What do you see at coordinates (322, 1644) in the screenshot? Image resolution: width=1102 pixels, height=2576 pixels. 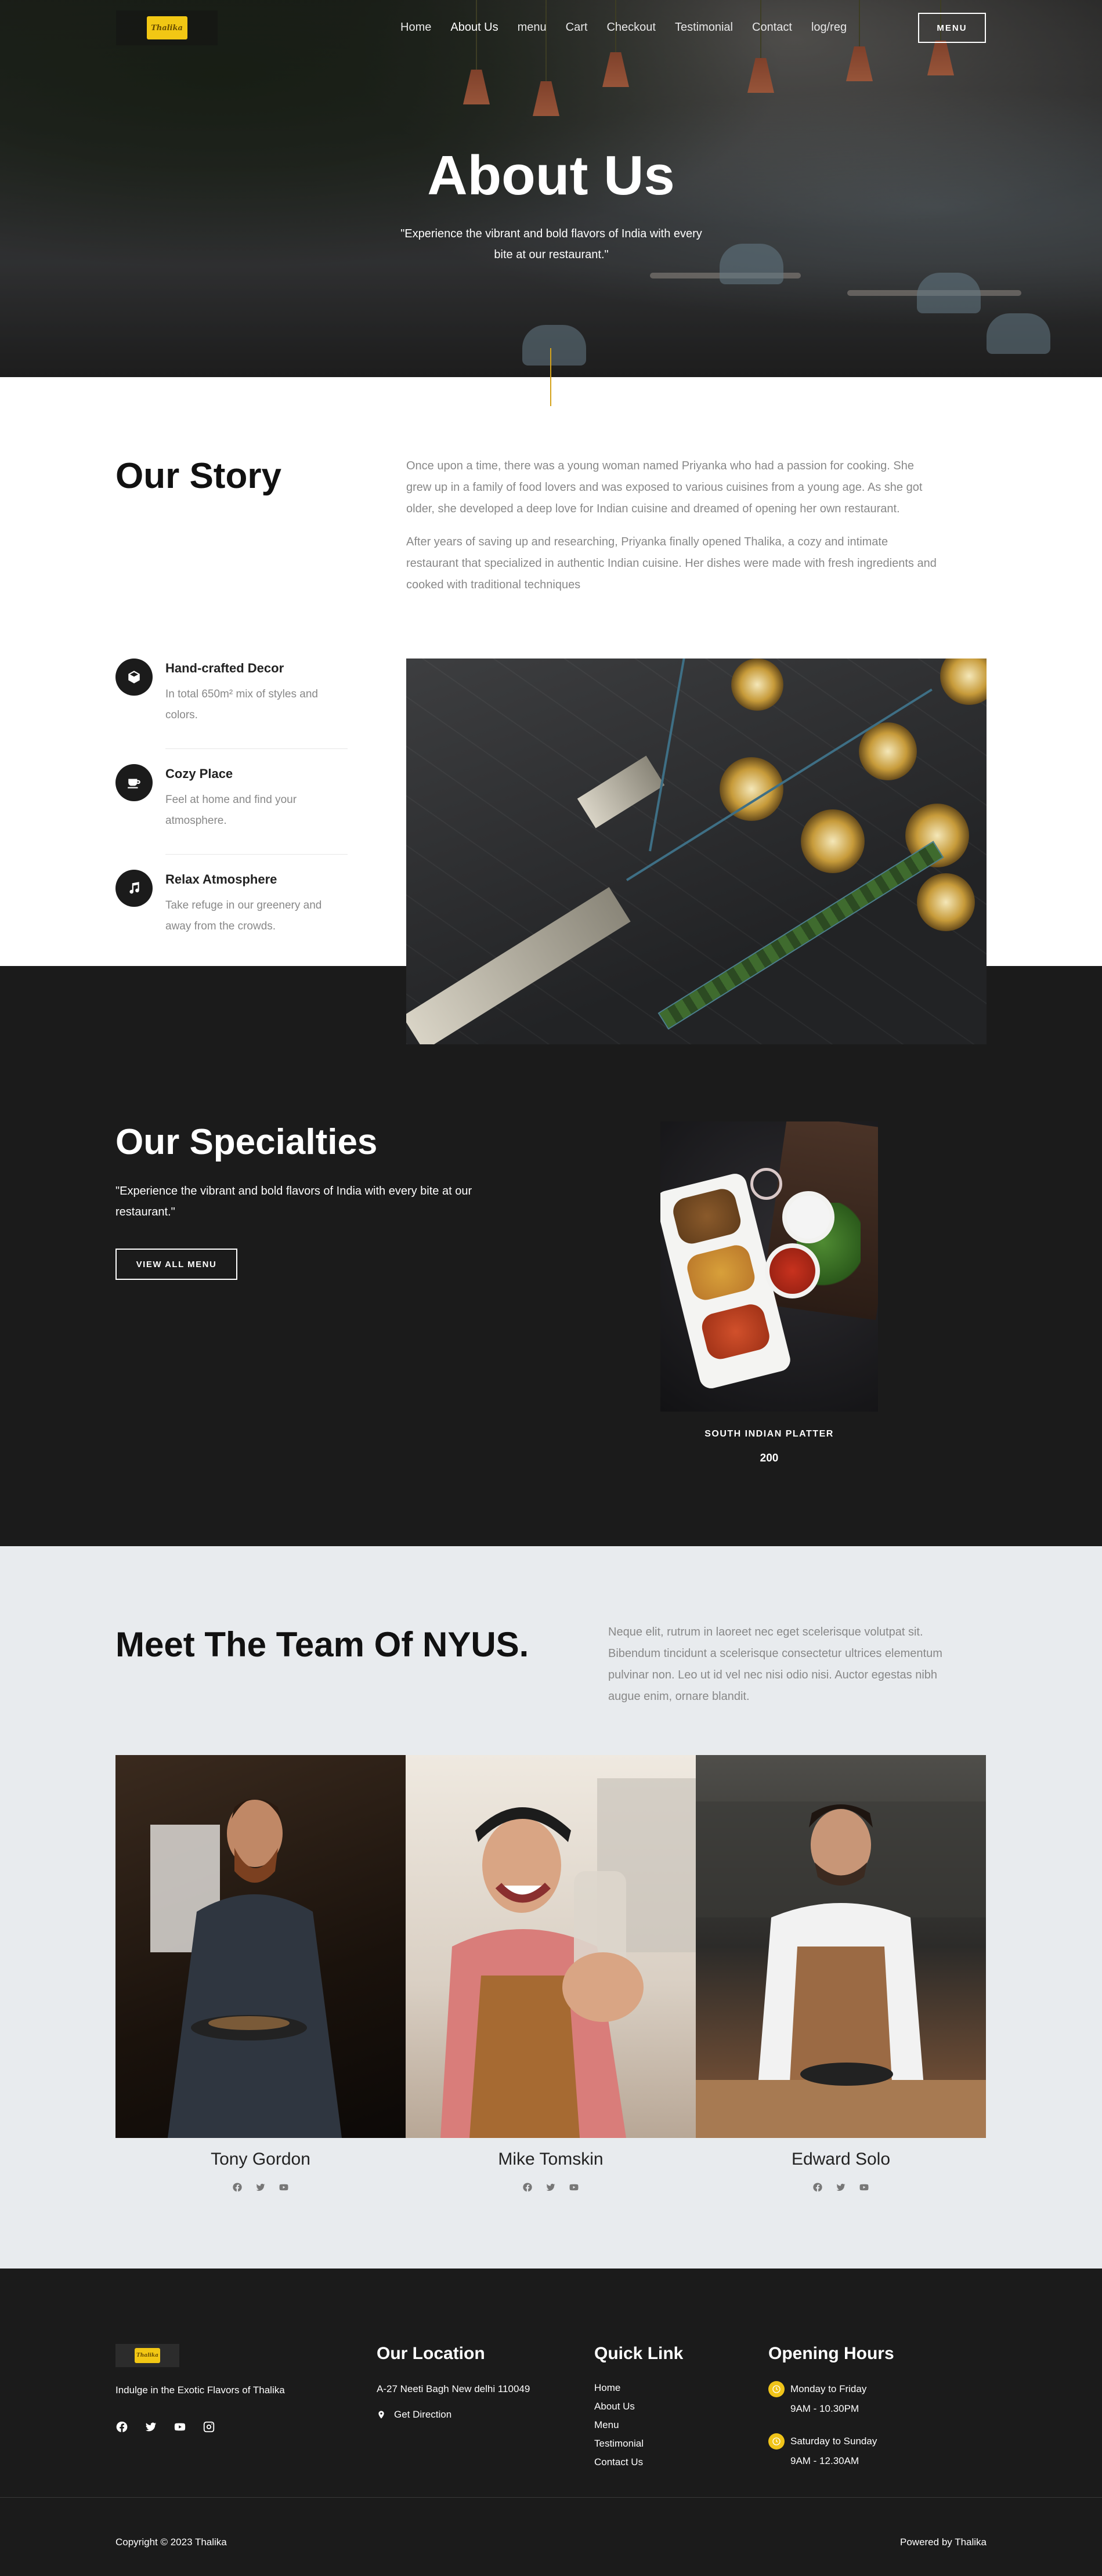 I see `team-title: Meet The Team Of NYUS.` at bounding box center [322, 1644].